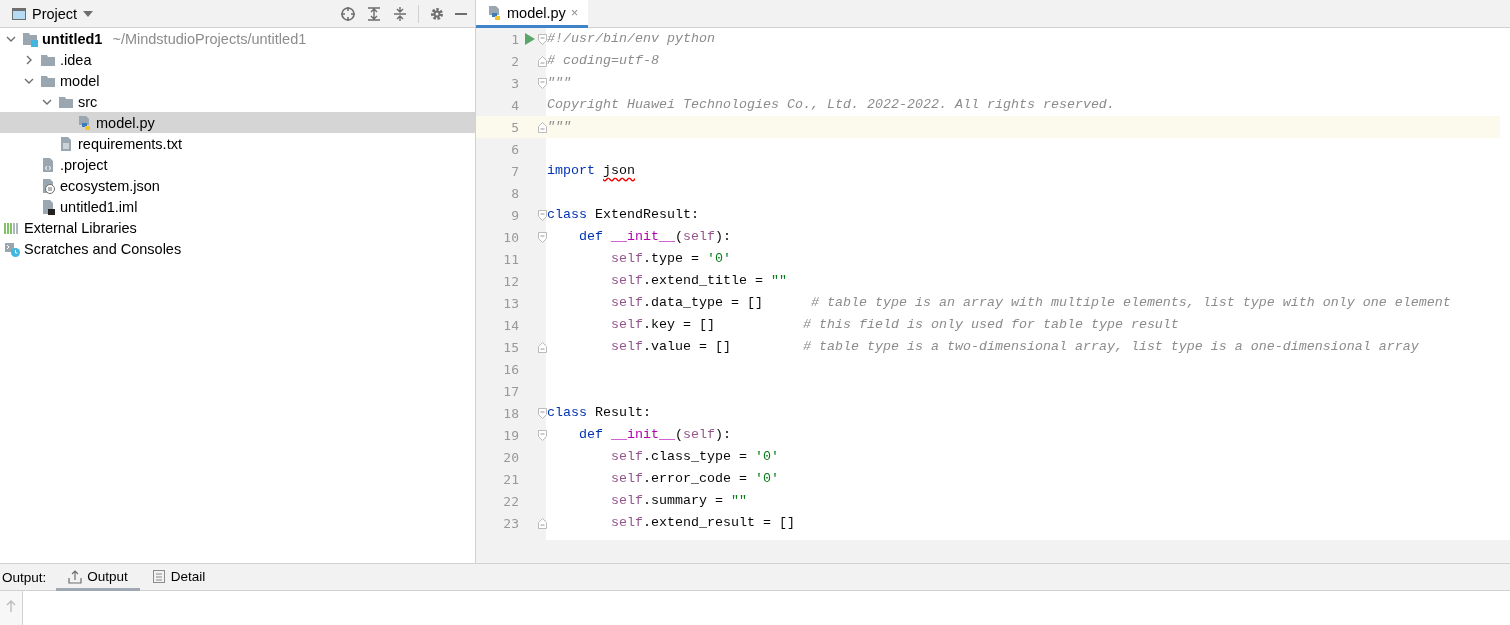 The height and width of the screenshot is (625, 1510). I want to click on line-number: 6, so click(514, 149).